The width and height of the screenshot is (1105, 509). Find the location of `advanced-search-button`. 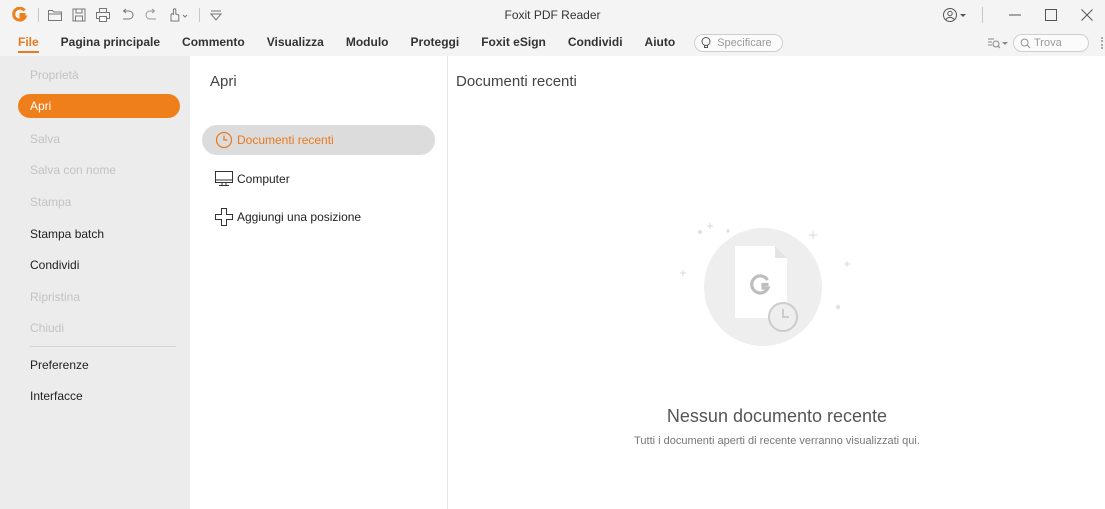

advanced-search-button is located at coordinates (998, 43).